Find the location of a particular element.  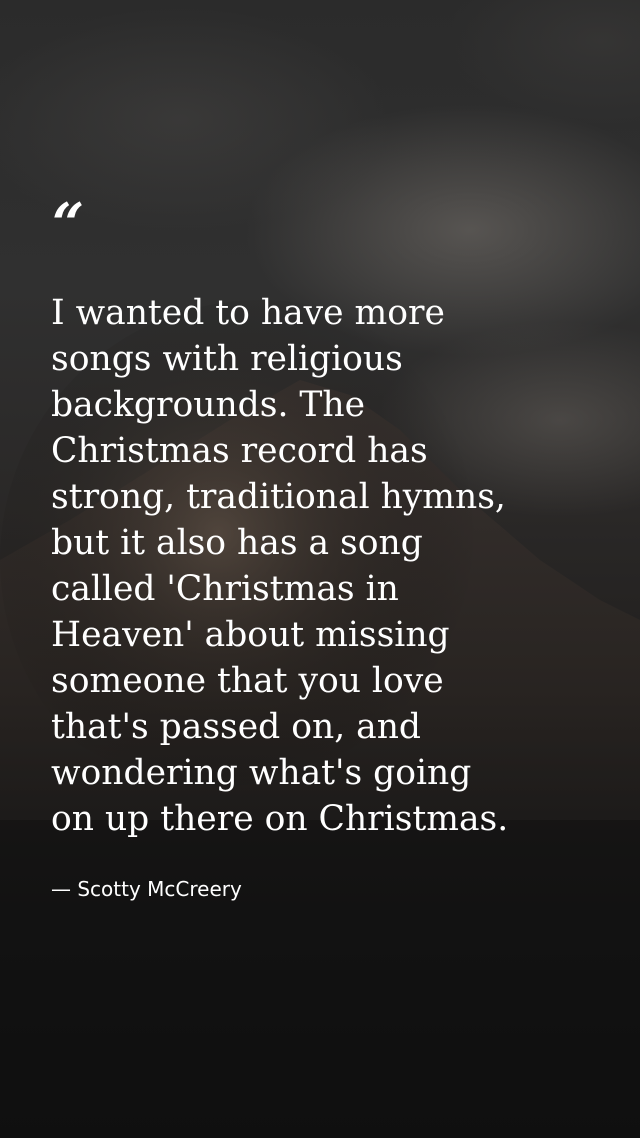

quote-author: — Scotty McCreery is located at coordinates (146, 889).